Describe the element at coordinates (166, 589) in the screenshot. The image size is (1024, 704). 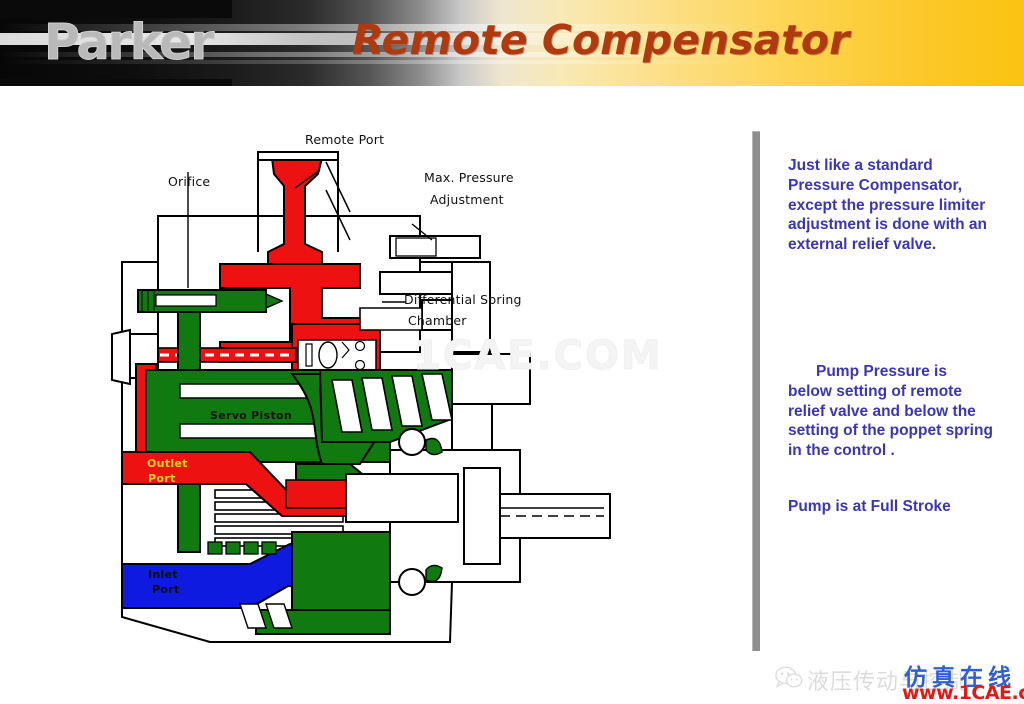
I see `label-inlet-port-line2: Port` at that location.